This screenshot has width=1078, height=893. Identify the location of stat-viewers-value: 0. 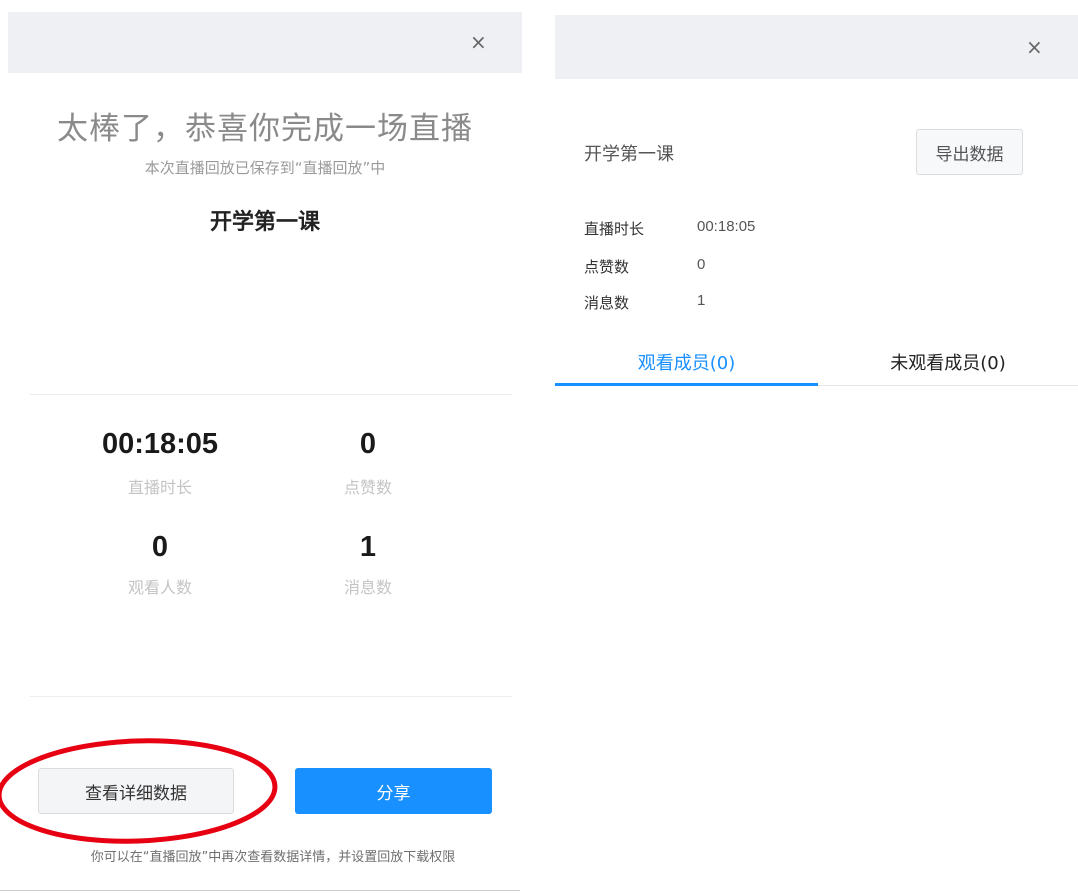
(160, 547).